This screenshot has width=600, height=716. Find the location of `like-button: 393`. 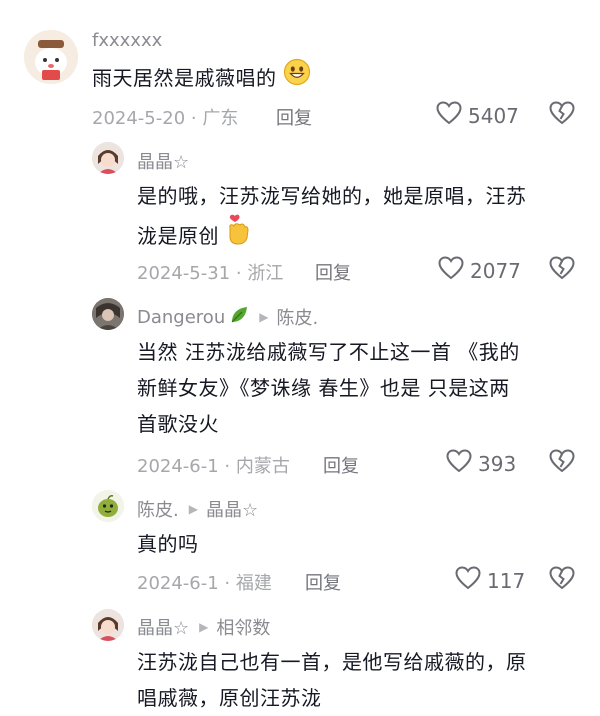

like-button: 393 is located at coordinates (481, 463).